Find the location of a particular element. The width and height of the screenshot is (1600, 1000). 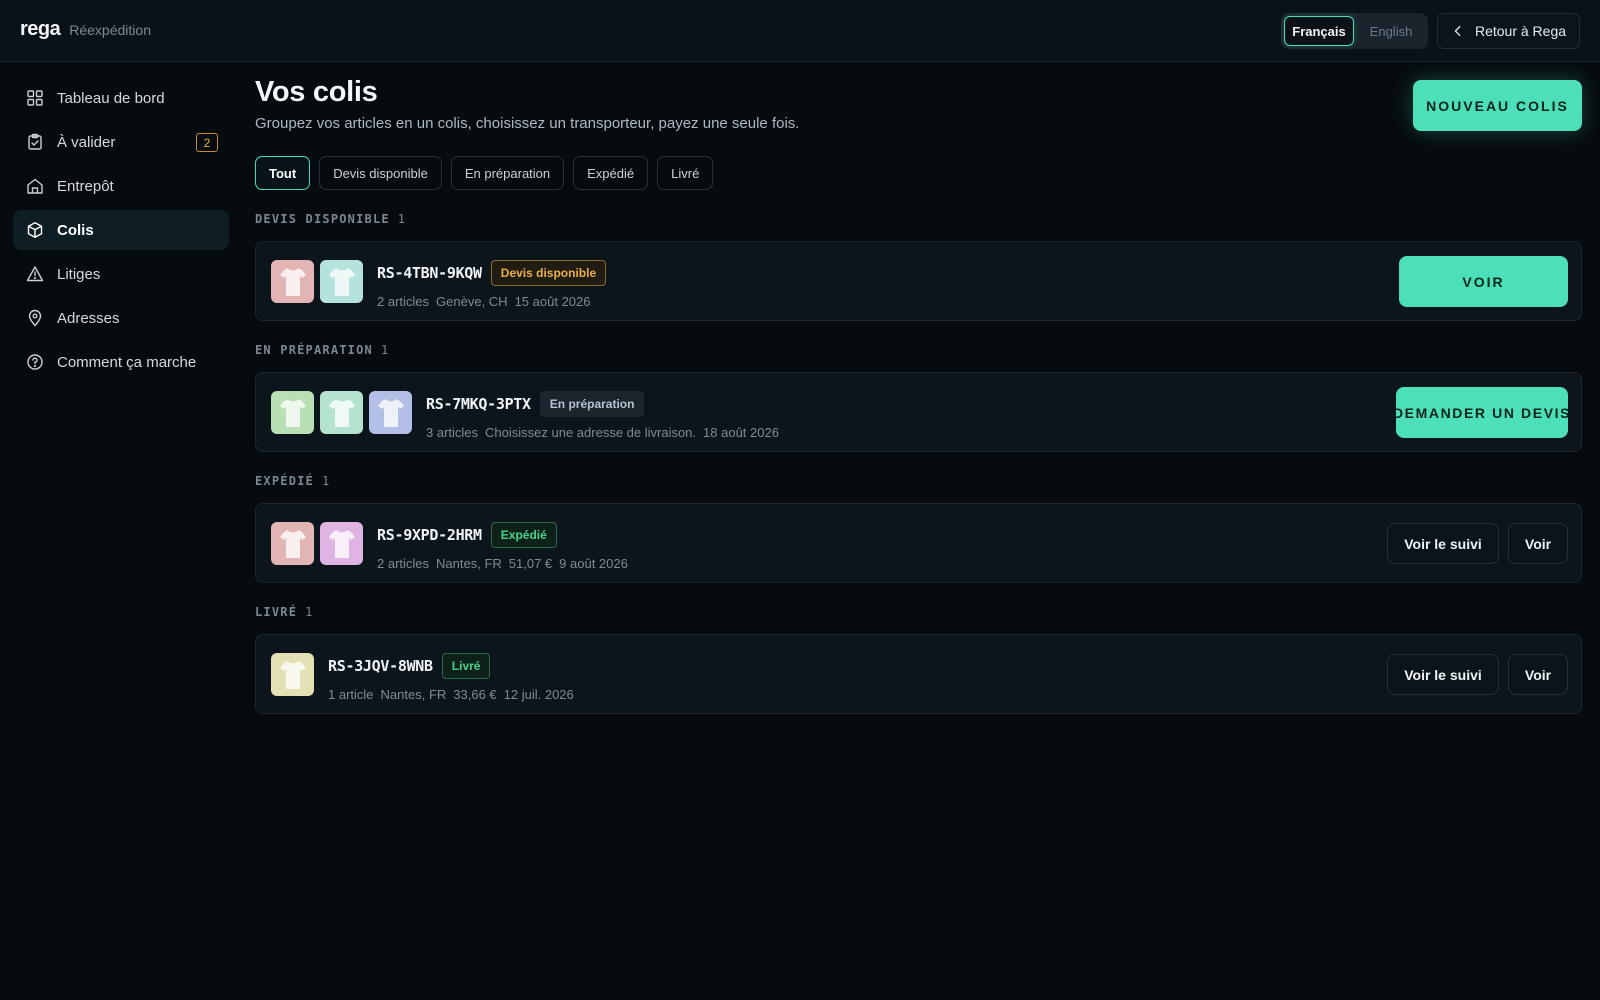

filter-shipped: Expédié is located at coordinates (611, 173).